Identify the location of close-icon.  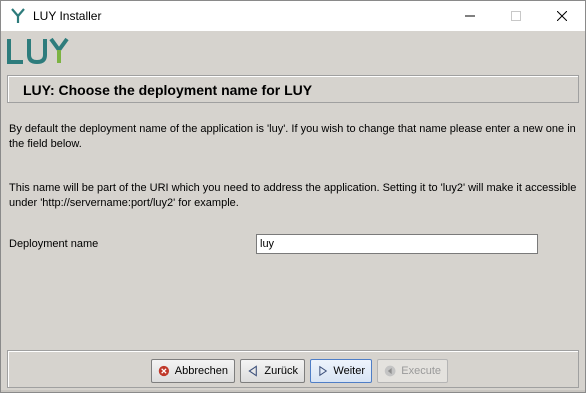
(562, 16).